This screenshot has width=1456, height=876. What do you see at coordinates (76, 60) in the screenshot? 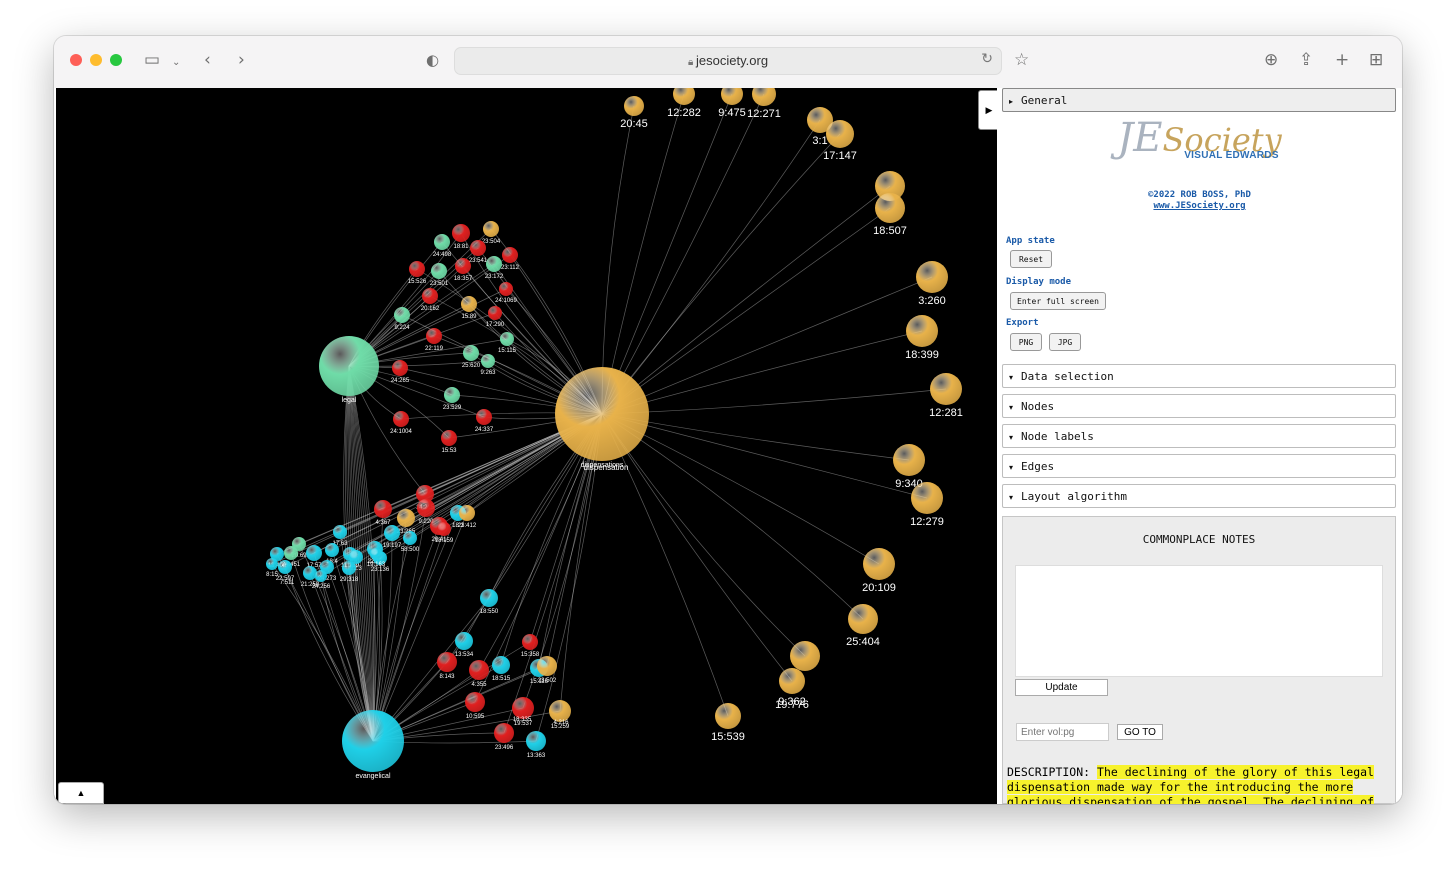
I see `close-window-button` at bounding box center [76, 60].